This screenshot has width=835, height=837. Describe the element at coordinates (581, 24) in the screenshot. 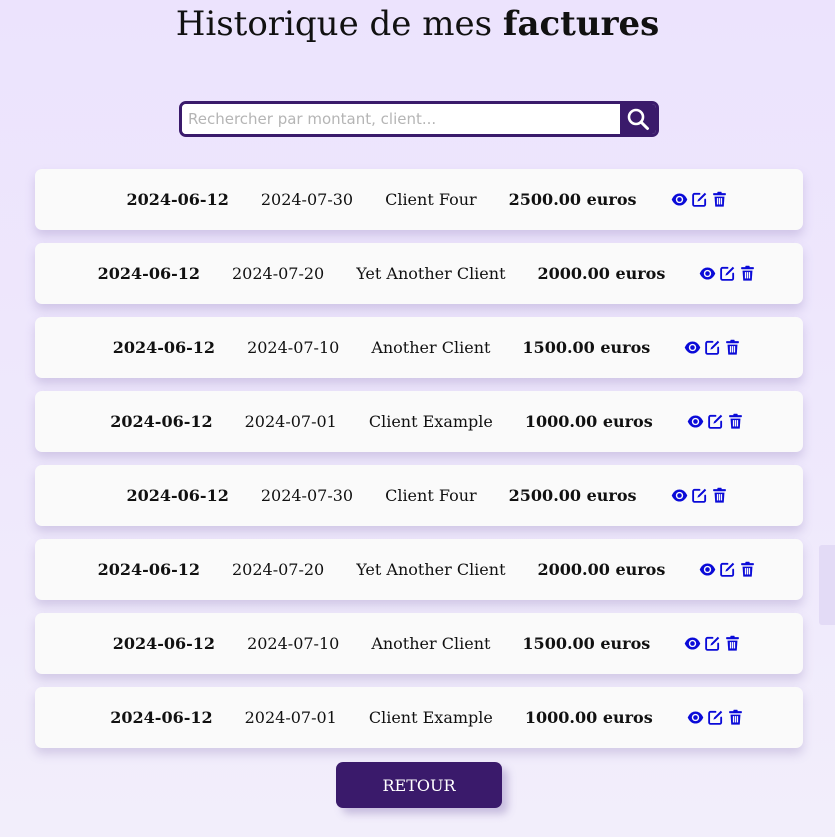

I see `title-bold-text: factures` at that location.